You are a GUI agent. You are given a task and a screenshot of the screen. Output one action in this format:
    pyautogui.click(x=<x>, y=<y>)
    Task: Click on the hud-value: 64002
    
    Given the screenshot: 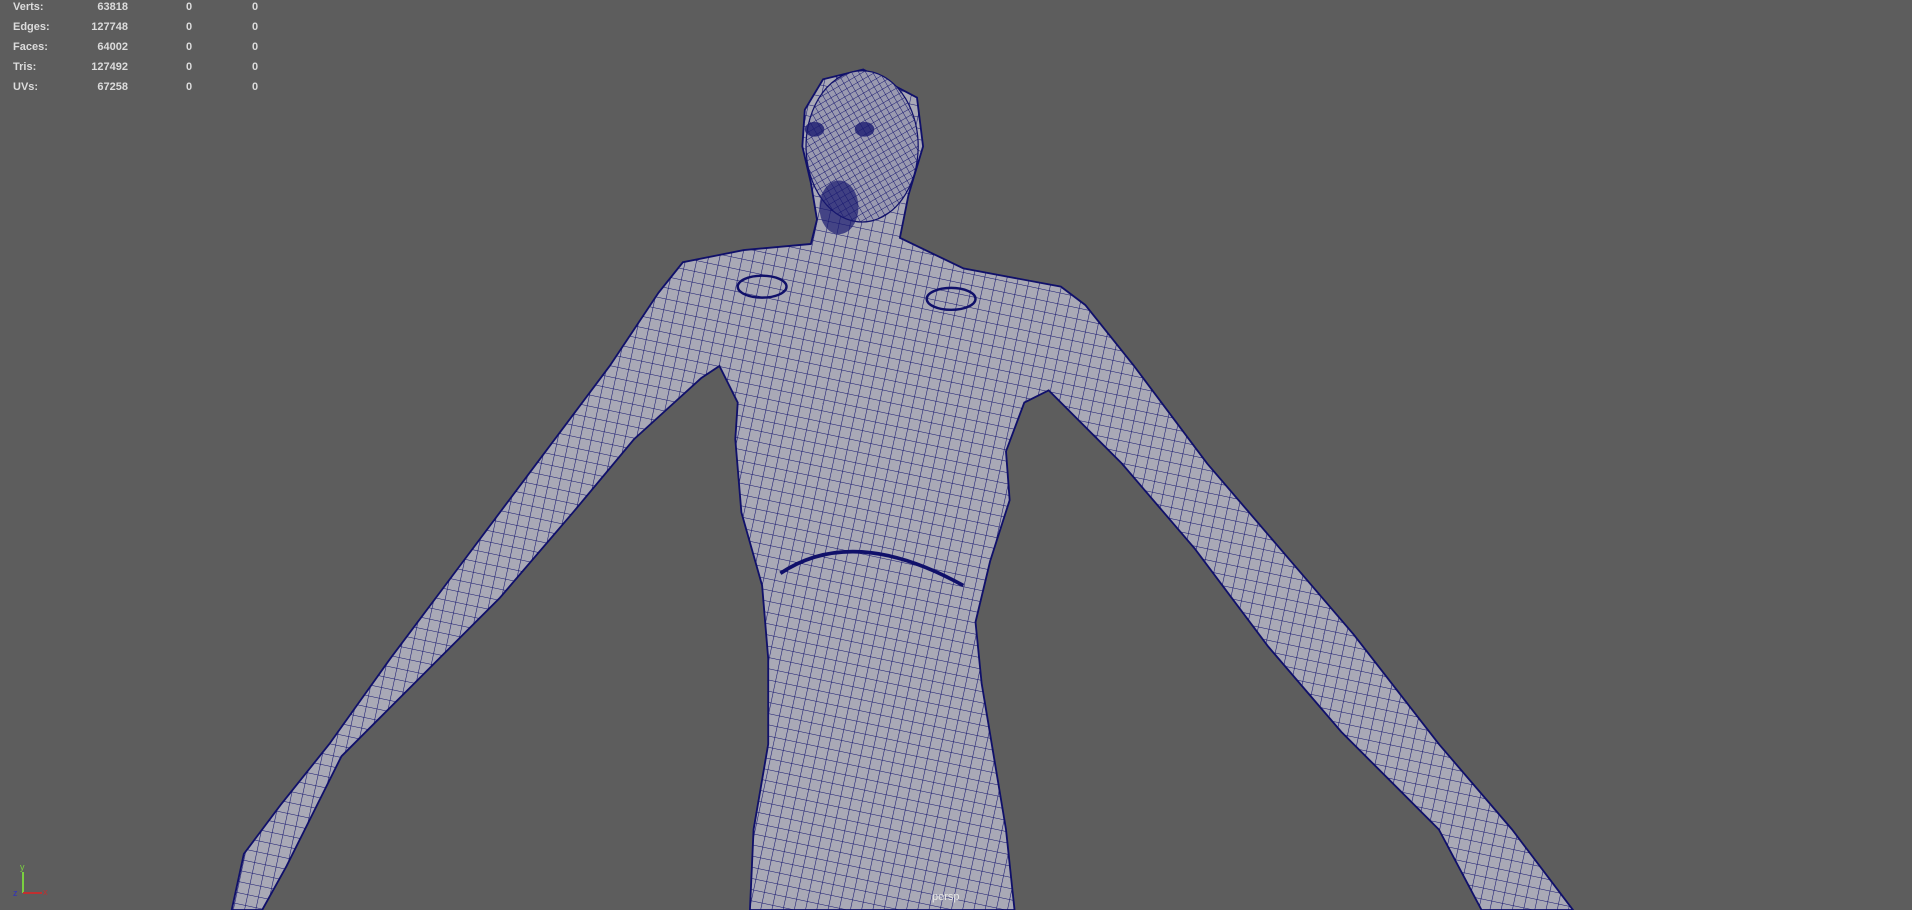 What is the action you would take?
    pyautogui.click(x=112, y=47)
    